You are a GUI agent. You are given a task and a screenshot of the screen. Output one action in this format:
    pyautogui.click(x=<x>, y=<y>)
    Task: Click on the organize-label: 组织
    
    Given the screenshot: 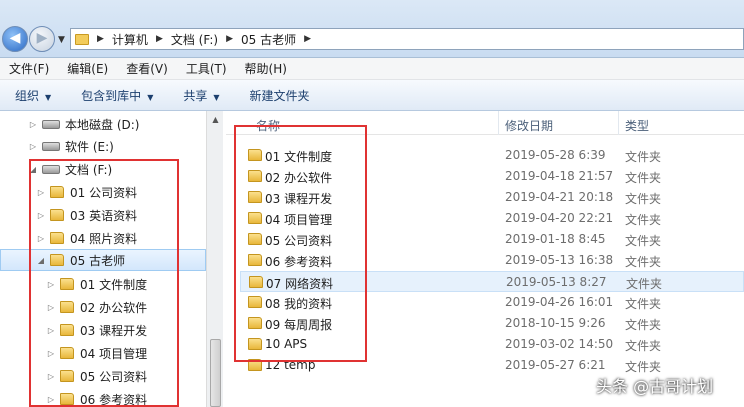 What is the action you would take?
    pyautogui.click(x=27, y=95)
    